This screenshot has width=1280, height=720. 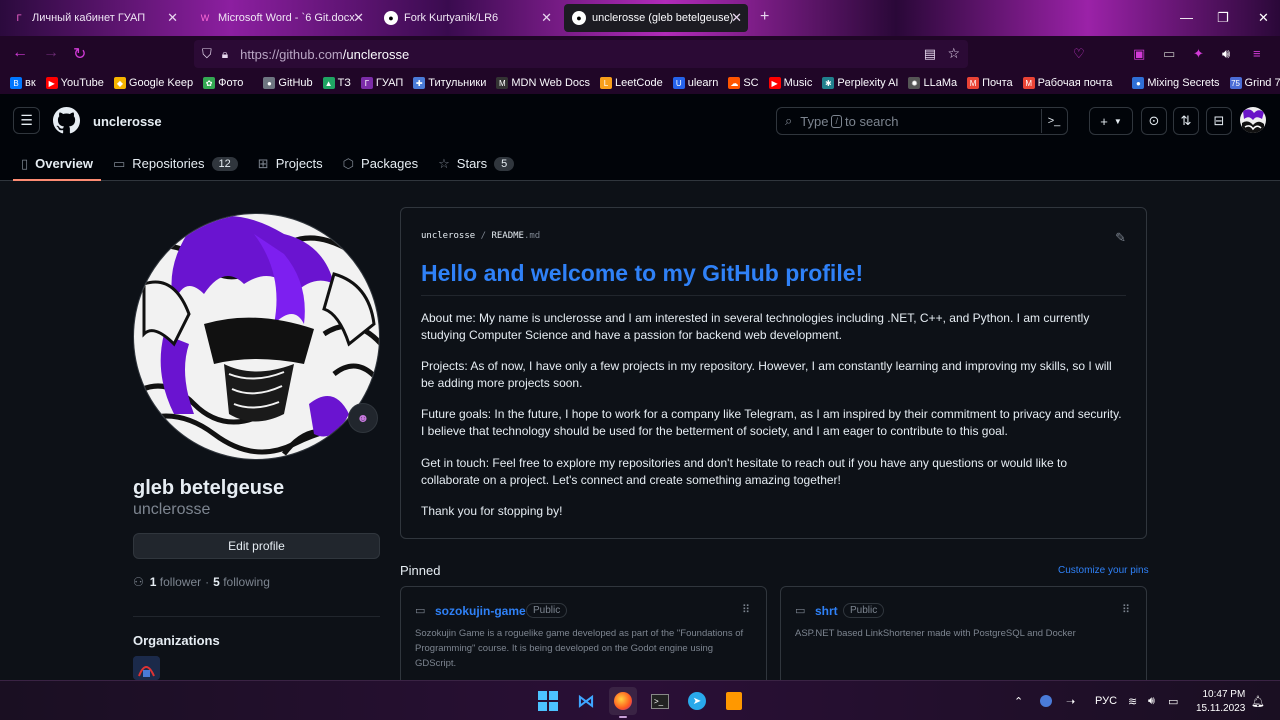 I want to click on telegram-icon: ➤, so click(x=697, y=701).